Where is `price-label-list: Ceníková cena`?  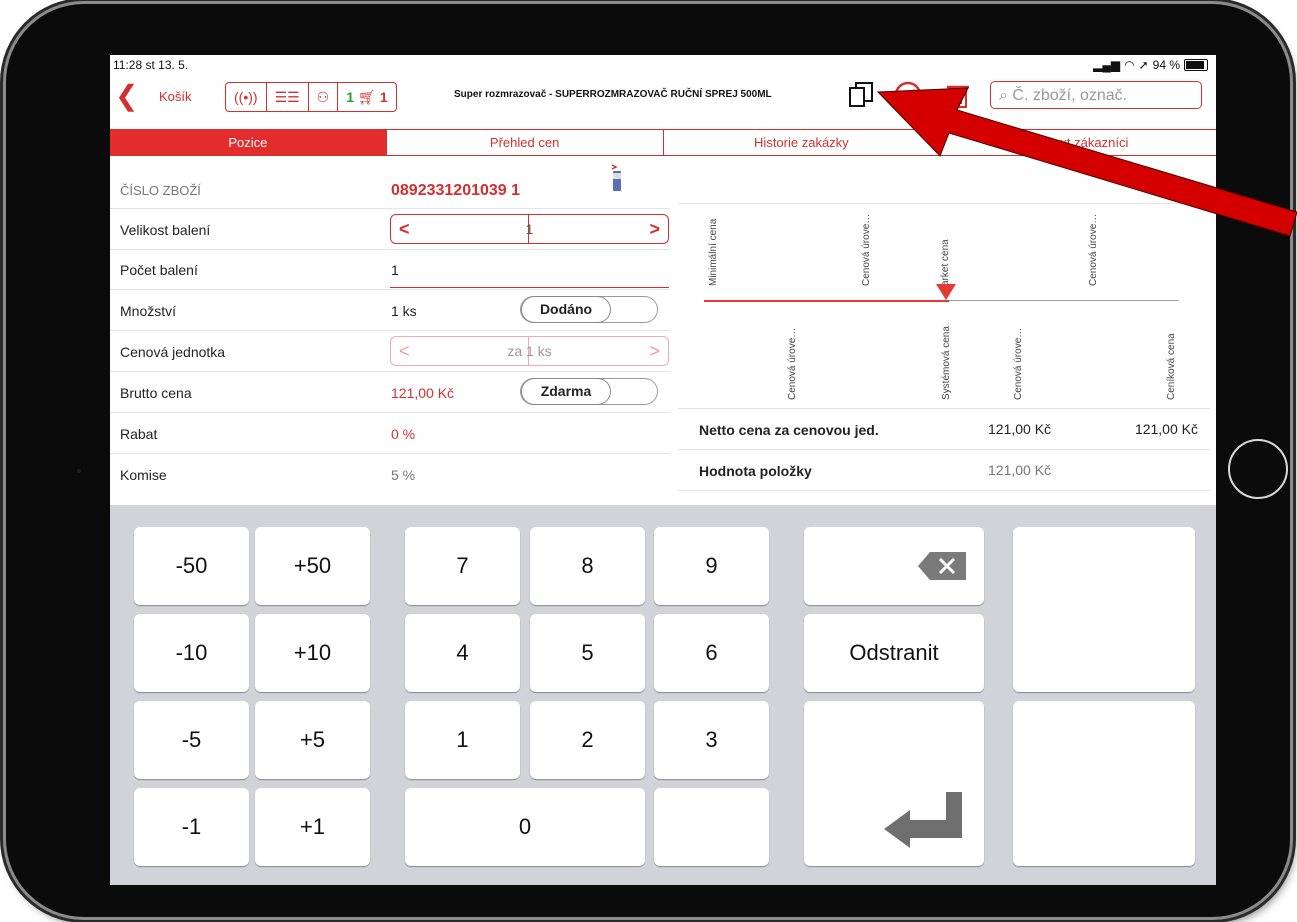 price-label-list: Ceníková cena is located at coordinates (1171, 366).